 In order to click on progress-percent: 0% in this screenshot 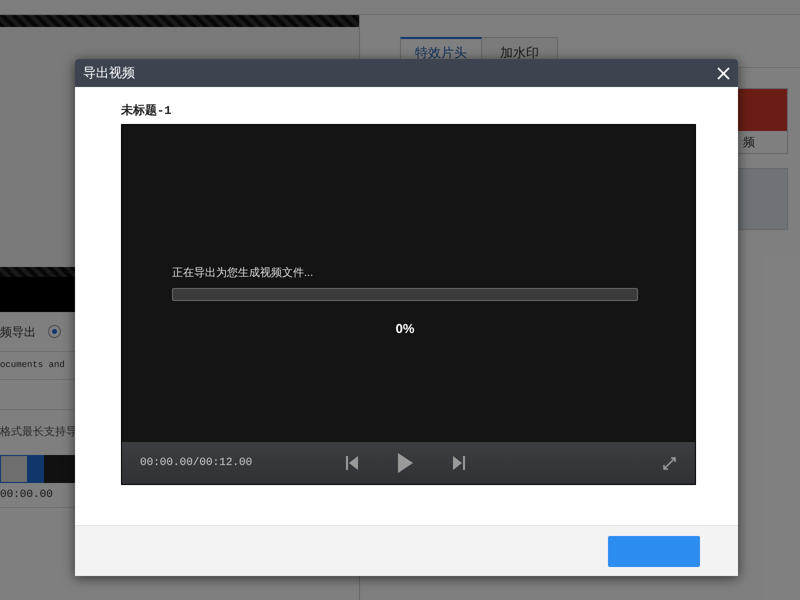, I will do `click(405, 329)`.